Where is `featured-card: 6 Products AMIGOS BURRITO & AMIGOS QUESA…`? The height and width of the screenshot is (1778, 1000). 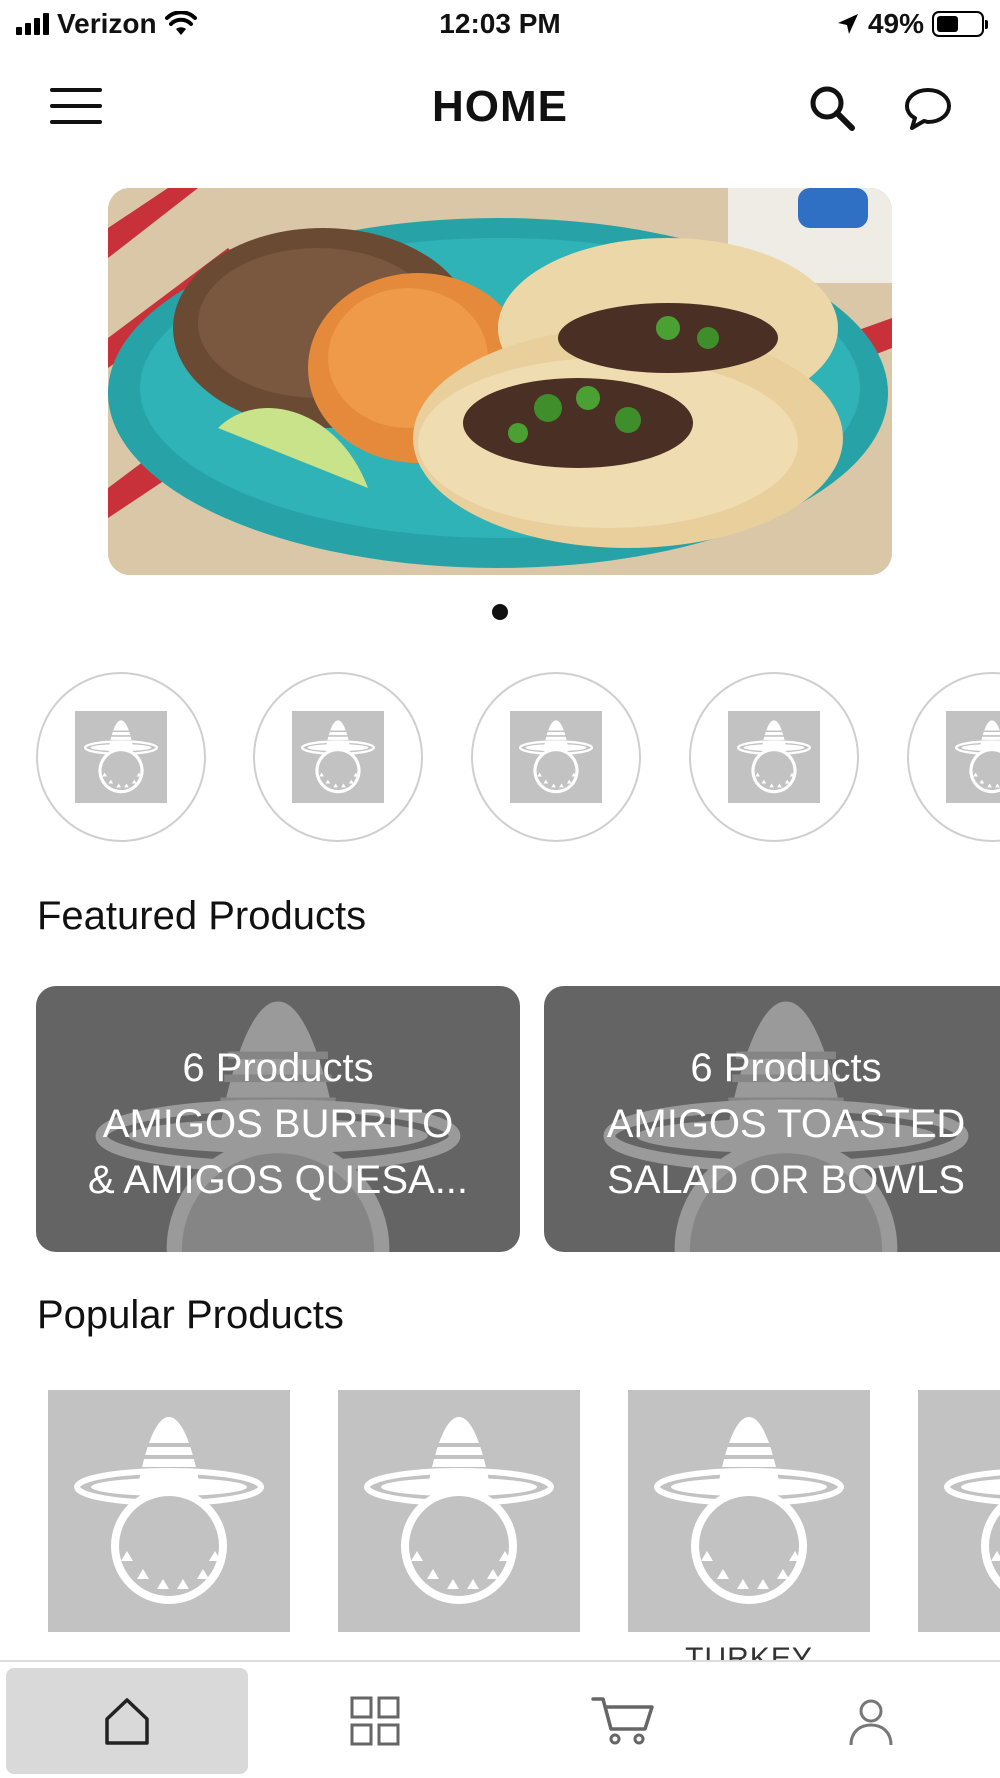
featured-card: 6 Products AMIGOS BURRITO & AMIGOS QUESA… is located at coordinates (278, 1119).